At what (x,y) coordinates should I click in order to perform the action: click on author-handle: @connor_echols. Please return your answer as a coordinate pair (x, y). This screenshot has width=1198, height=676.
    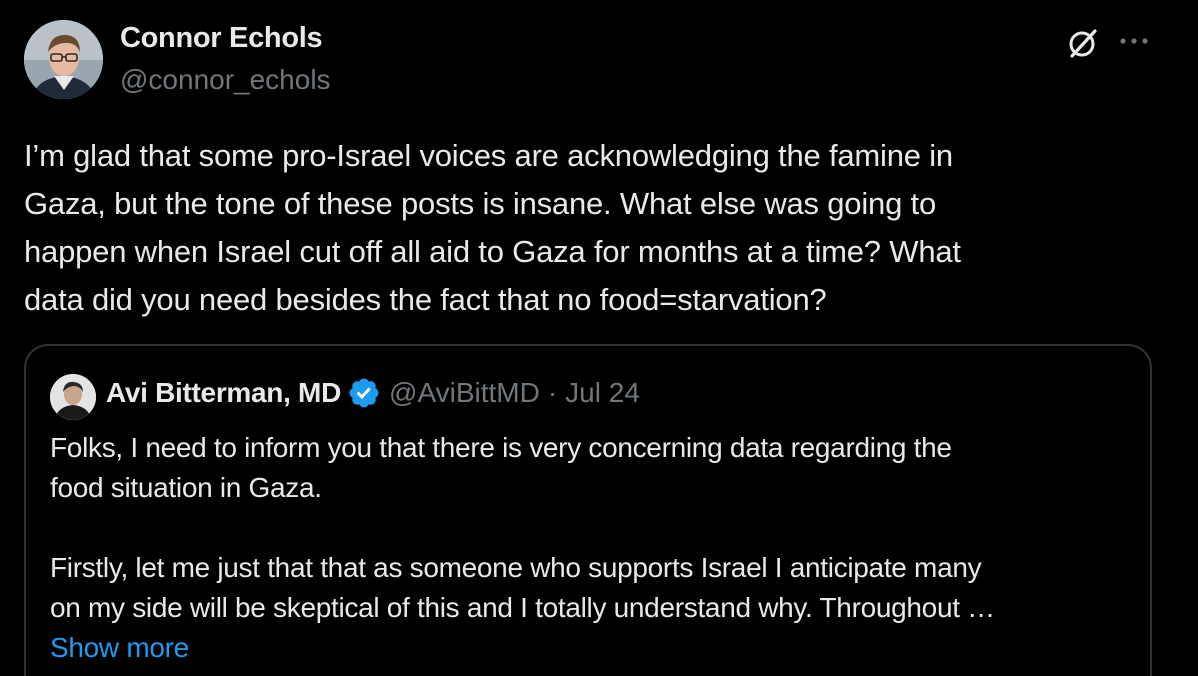
    Looking at the image, I should click on (225, 80).